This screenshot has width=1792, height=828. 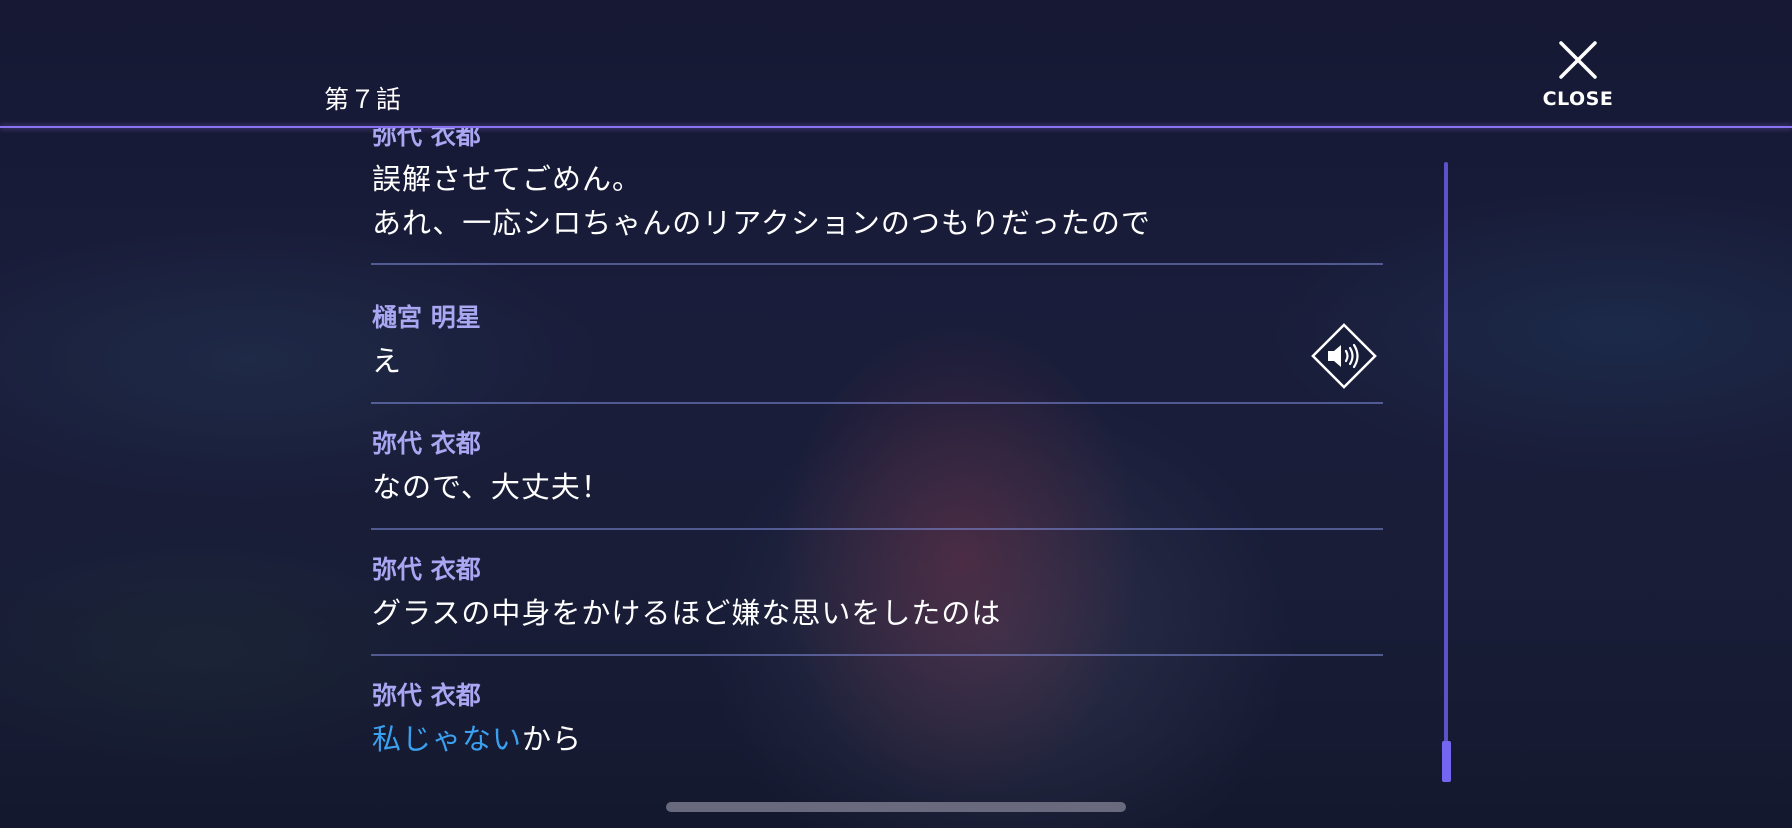 What do you see at coordinates (896, 807) in the screenshot?
I see `home-indicator` at bounding box center [896, 807].